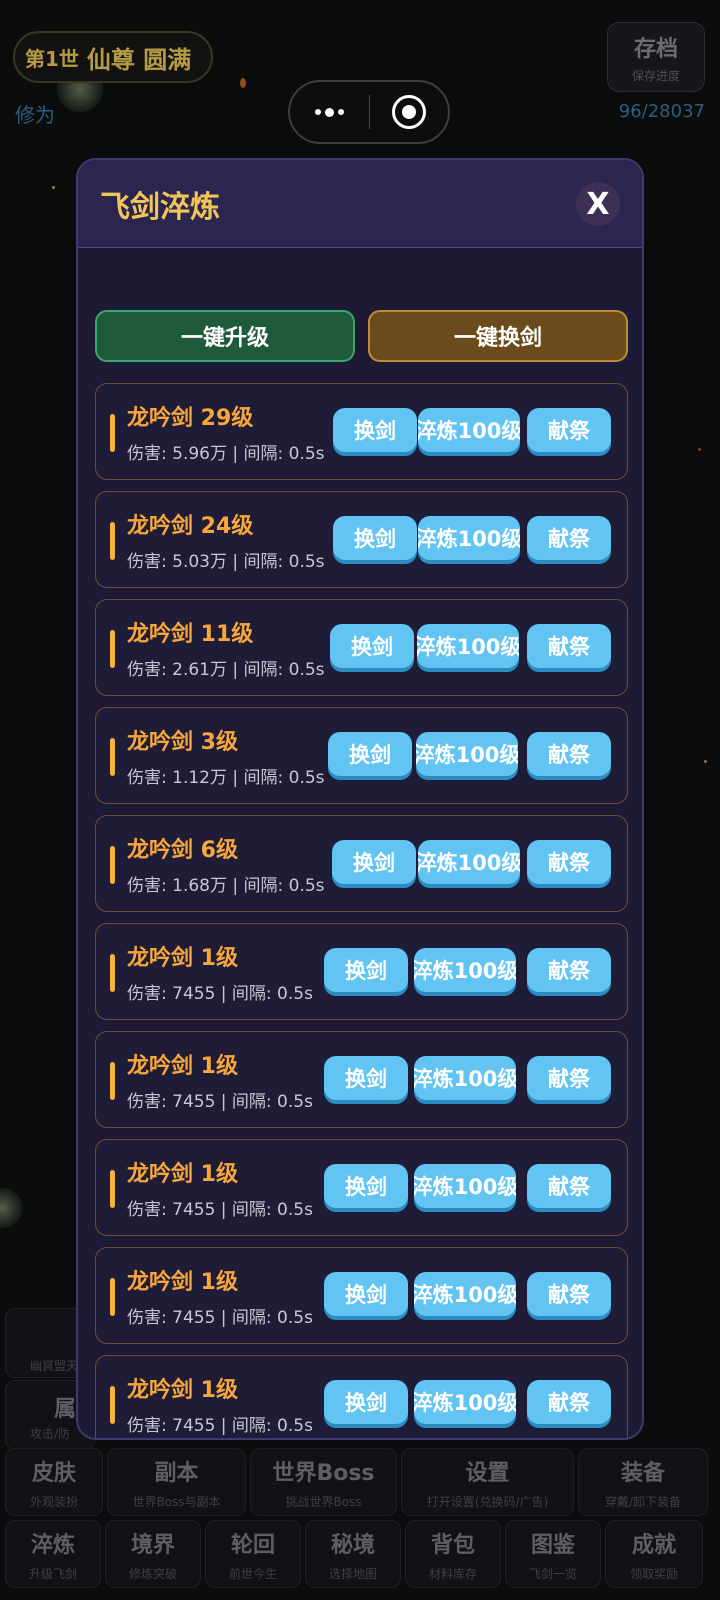  I want to click on upgrade-all-button: 一键升级, so click(225, 336).